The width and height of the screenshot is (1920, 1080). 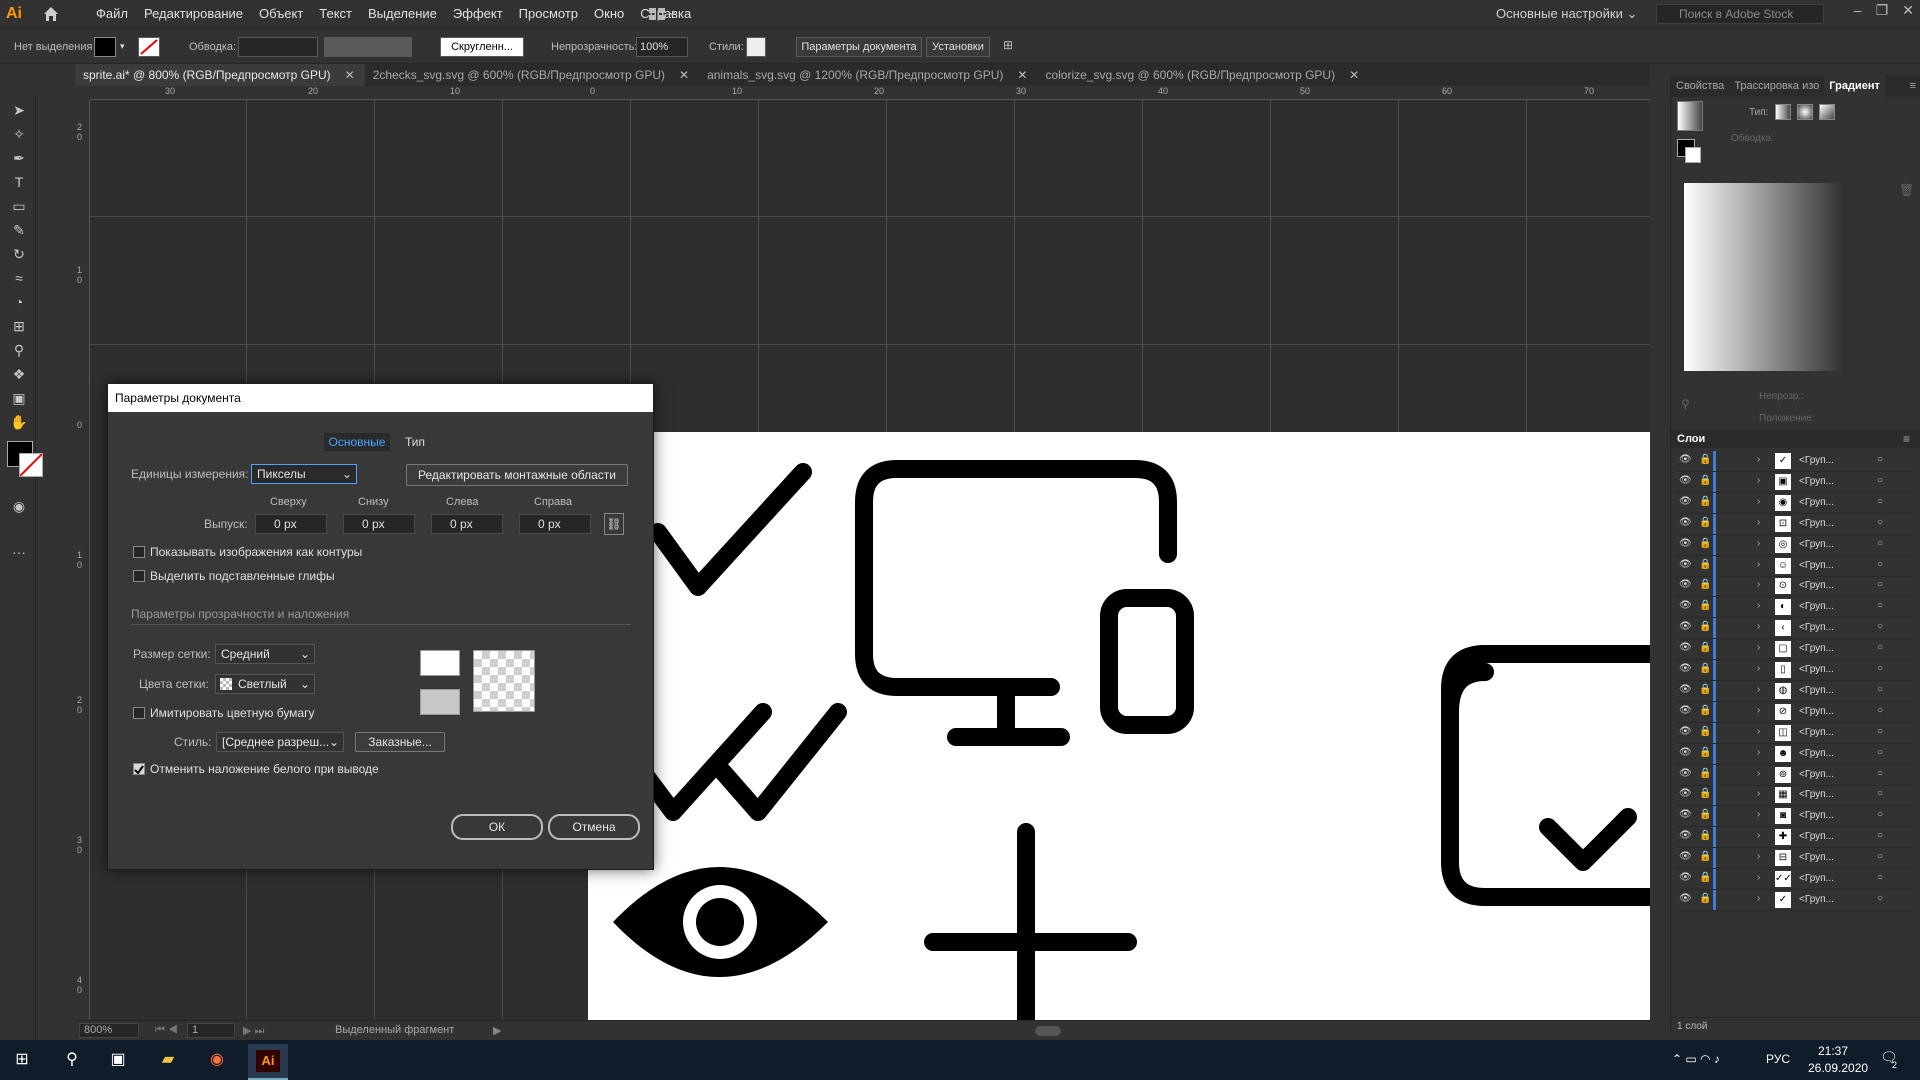 I want to click on hand-tool-icon: ✋, so click(x=19, y=422).